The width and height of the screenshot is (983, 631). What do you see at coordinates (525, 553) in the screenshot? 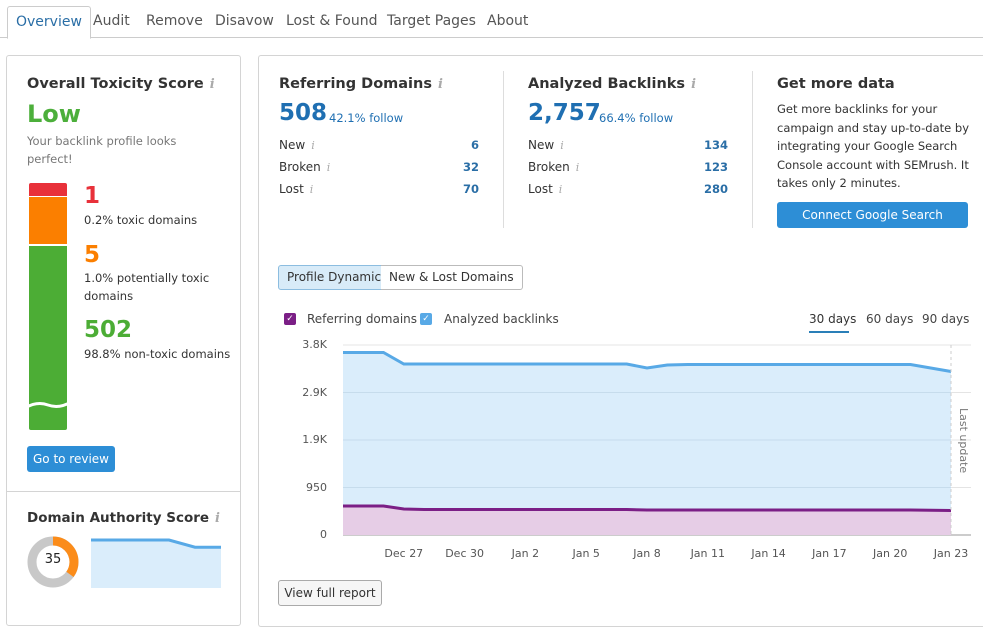
I see `x-tick: Jan 2` at bounding box center [525, 553].